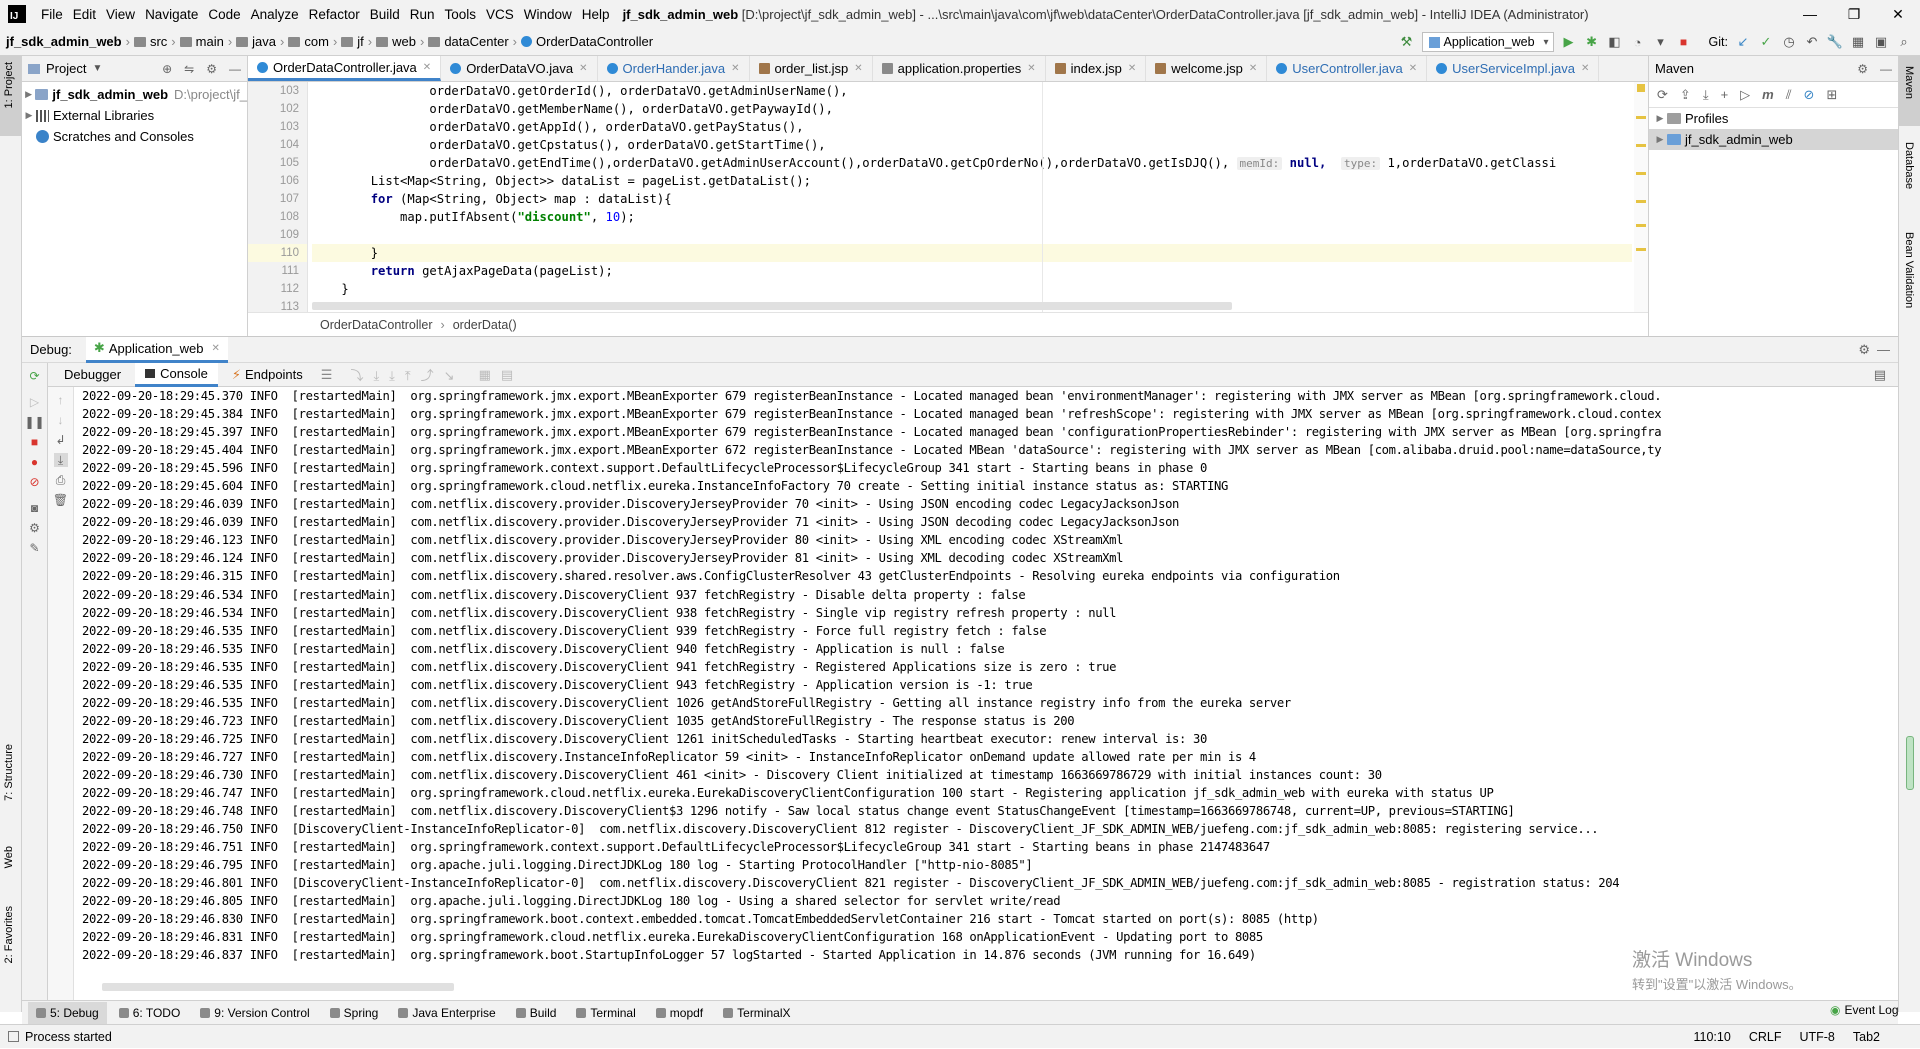 The width and height of the screenshot is (1920, 1049). Describe the element at coordinates (811, 68) in the screenshot. I see `editor-tab: order_list.jsp ✕` at that location.